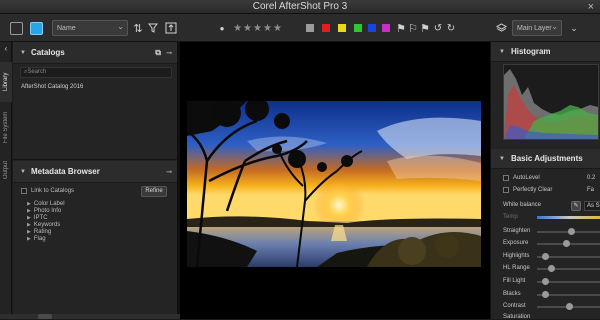  I want to click on eyedropper-button: ✎, so click(576, 206).